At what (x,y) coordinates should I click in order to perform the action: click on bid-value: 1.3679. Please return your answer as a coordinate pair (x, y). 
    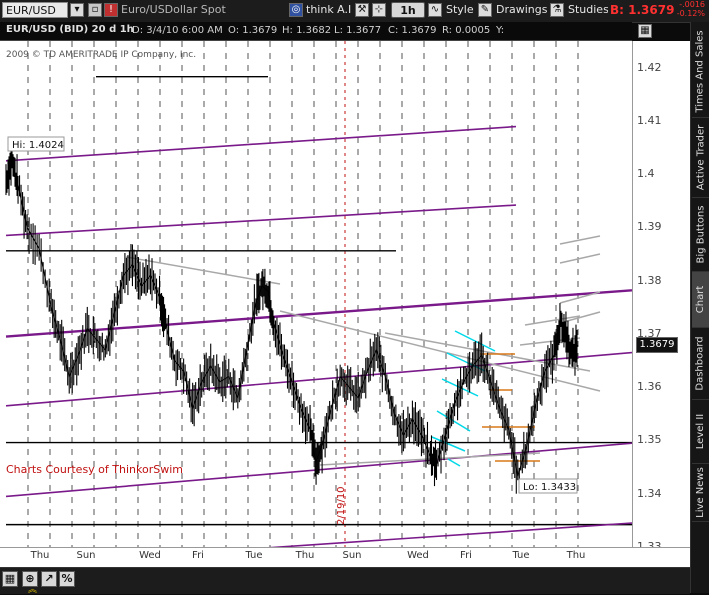
    Looking at the image, I should click on (651, 10).